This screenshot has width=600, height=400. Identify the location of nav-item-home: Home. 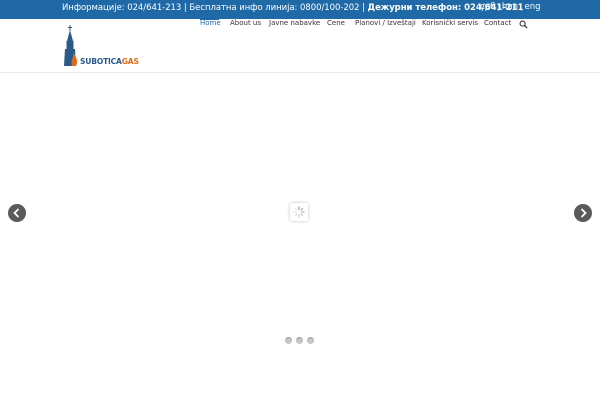
(210, 22).